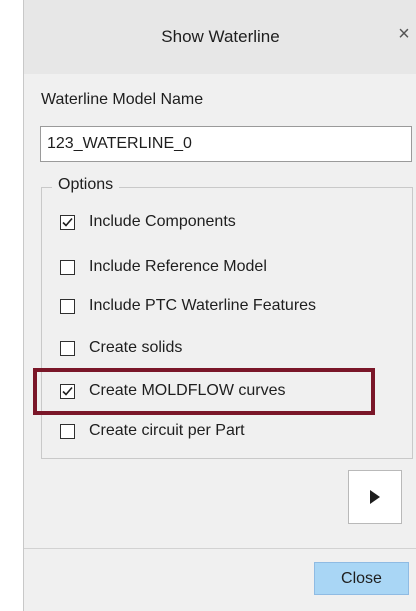  I want to click on option-label: Include Components, so click(162, 221).